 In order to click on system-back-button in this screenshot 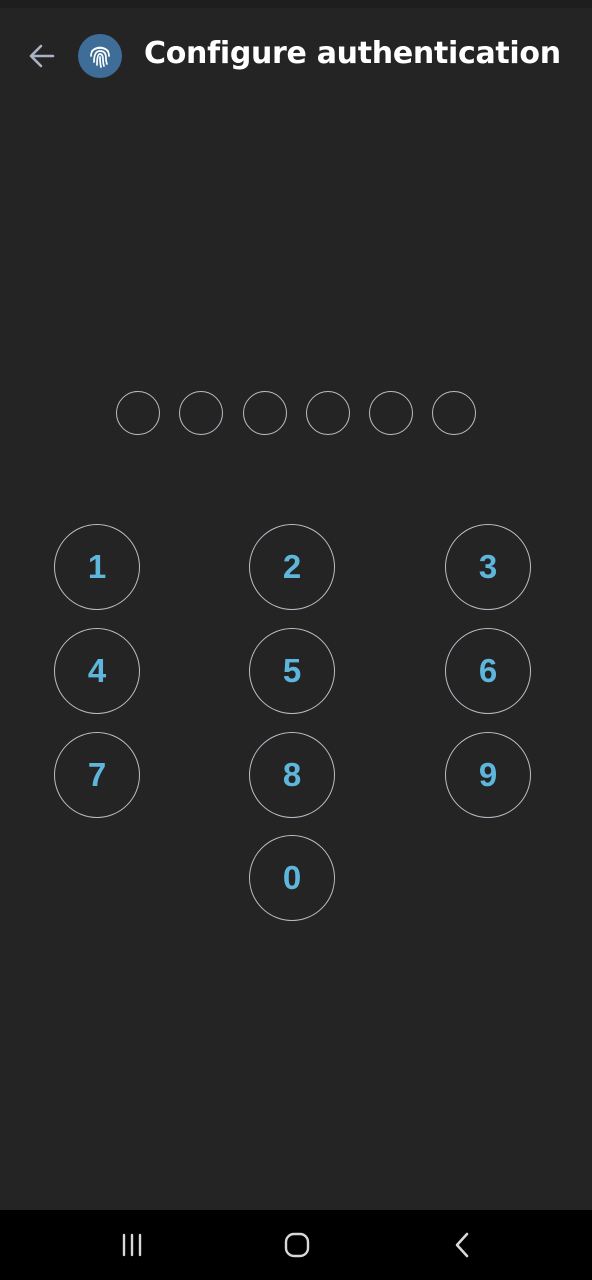, I will do `click(463, 1245)`.